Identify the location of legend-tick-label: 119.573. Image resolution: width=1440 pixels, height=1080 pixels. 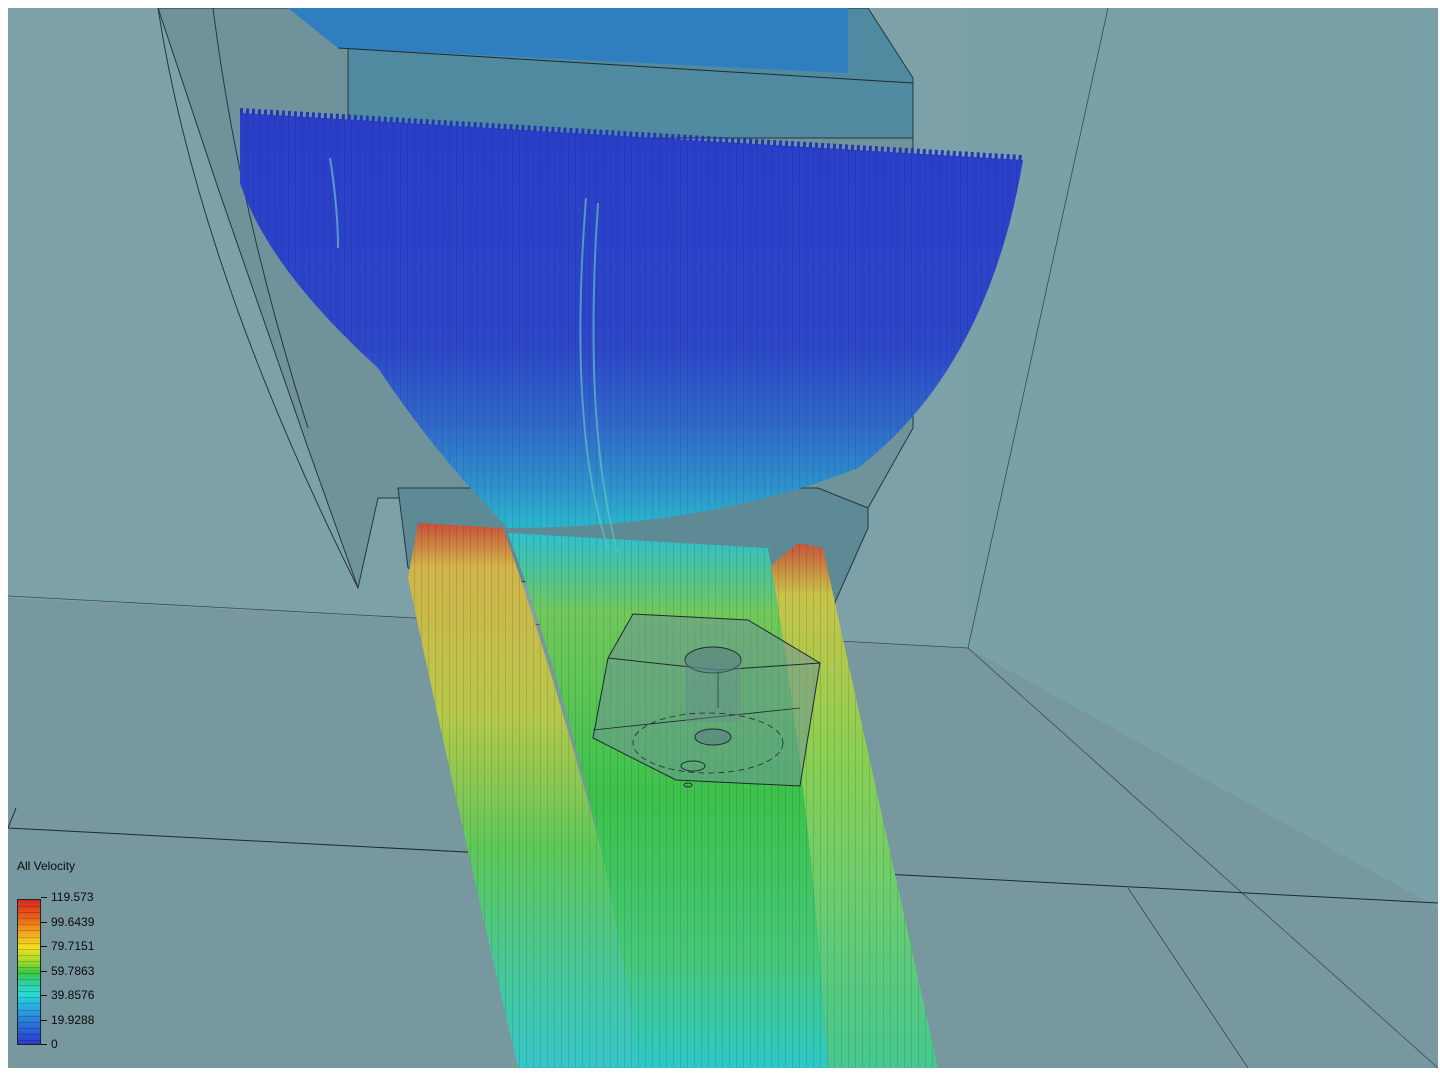
(72, 897).